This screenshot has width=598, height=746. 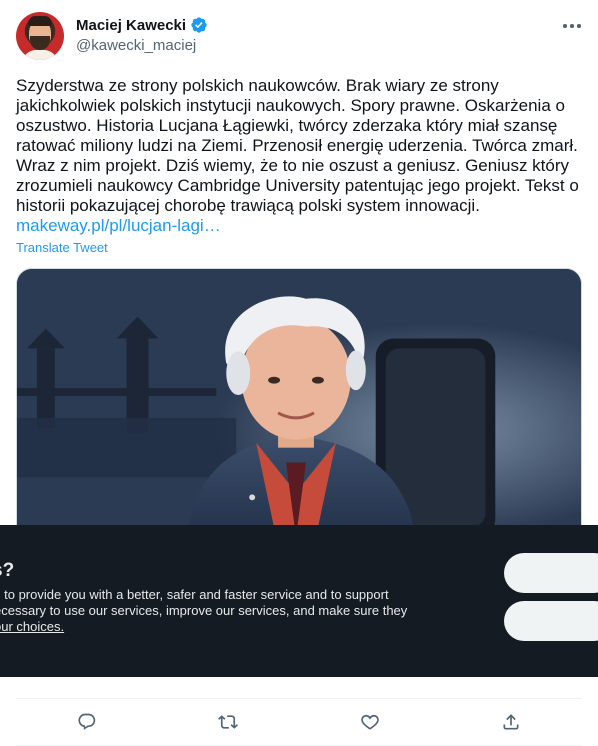 I want to click on refuse-cookies-button, so click(x=551, y=621).